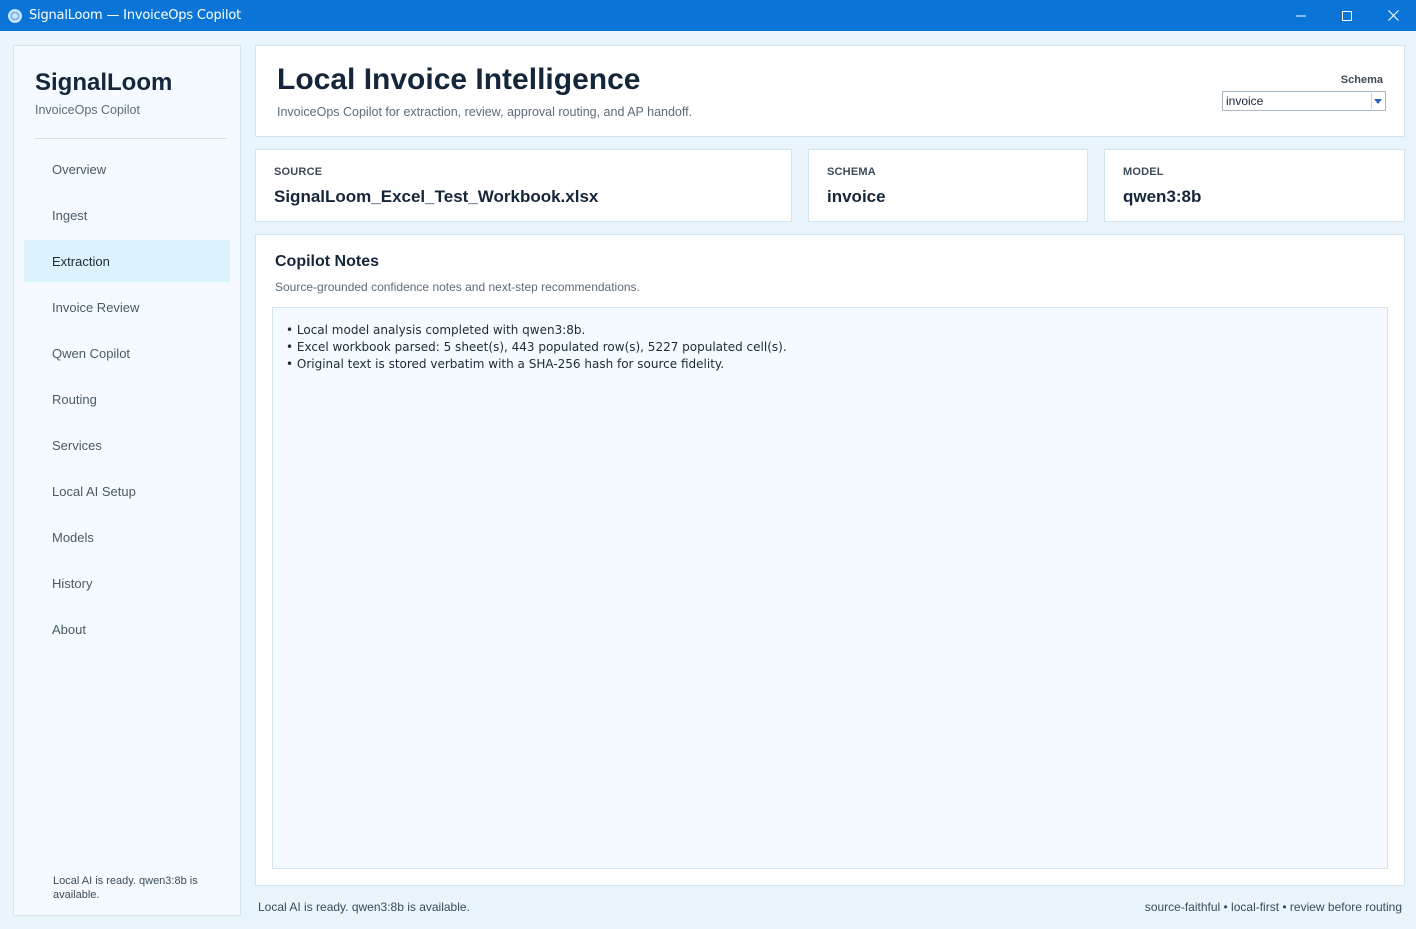 This screenshot has width=1416, height=929. I want to click on window-title: SignalLoom — InvoiceOps Copilot, so click(135, 15).